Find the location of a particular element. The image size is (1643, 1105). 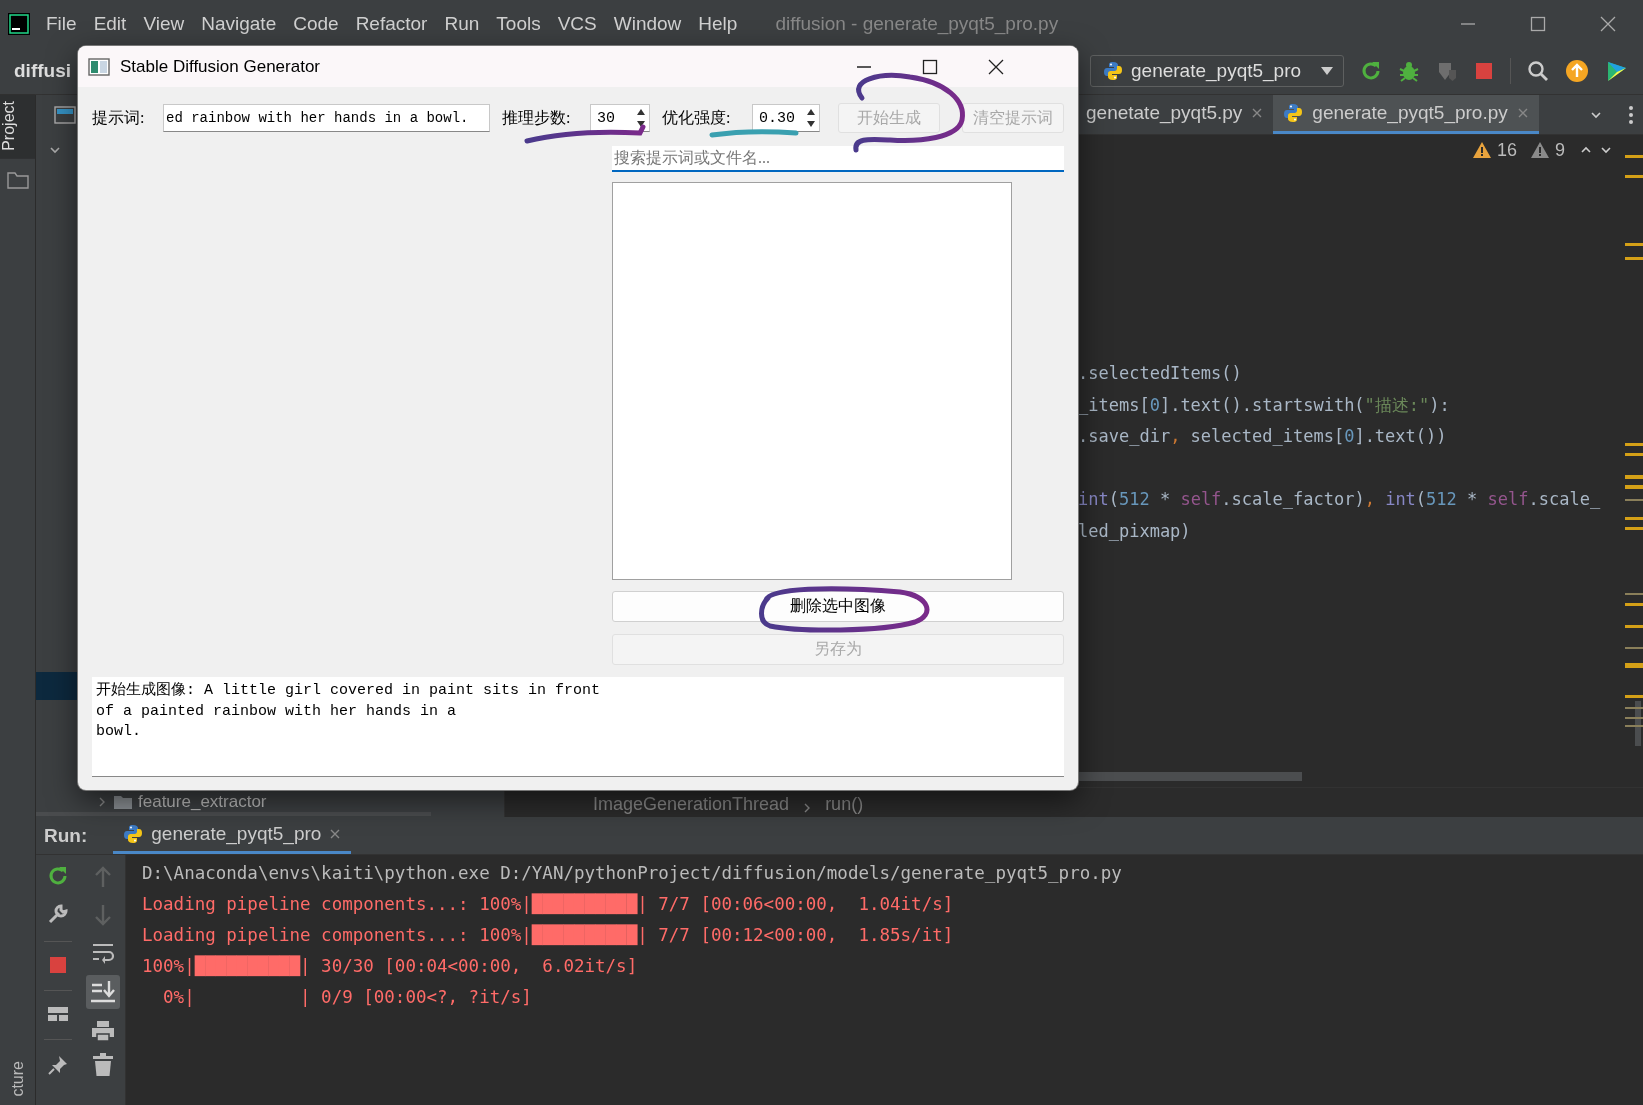

panel-icon is located at coordinates (65, 115).